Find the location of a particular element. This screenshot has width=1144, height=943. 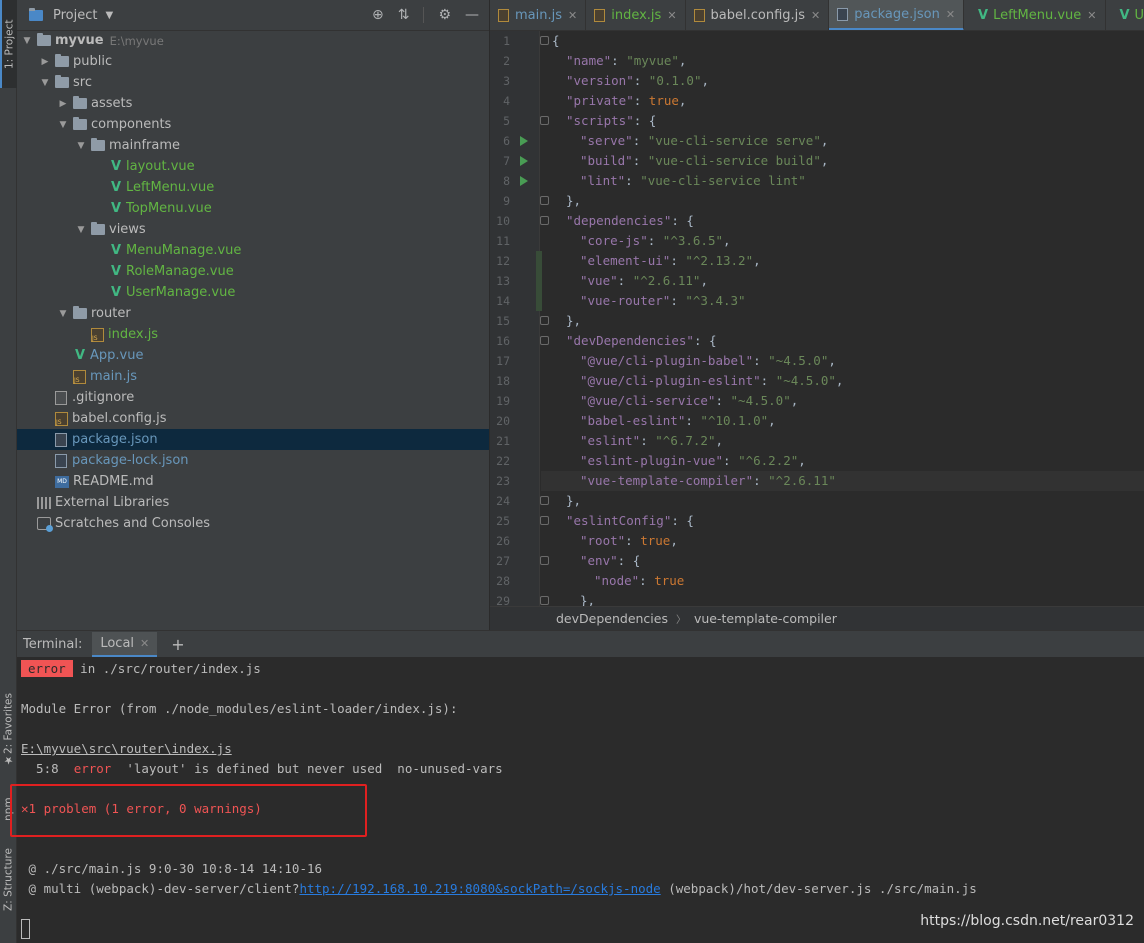

tree-item-router-index-js: index.js is located at coordinates (253, 334).